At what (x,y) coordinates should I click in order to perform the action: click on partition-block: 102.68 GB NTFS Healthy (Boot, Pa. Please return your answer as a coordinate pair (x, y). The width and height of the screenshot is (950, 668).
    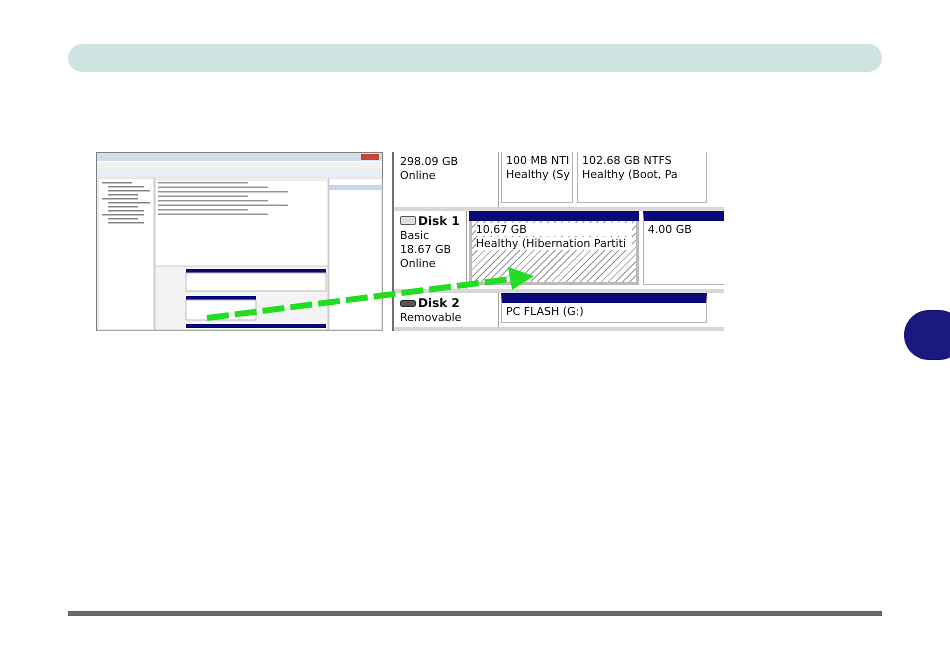
    Looking at the image, I should click on (642, 177).